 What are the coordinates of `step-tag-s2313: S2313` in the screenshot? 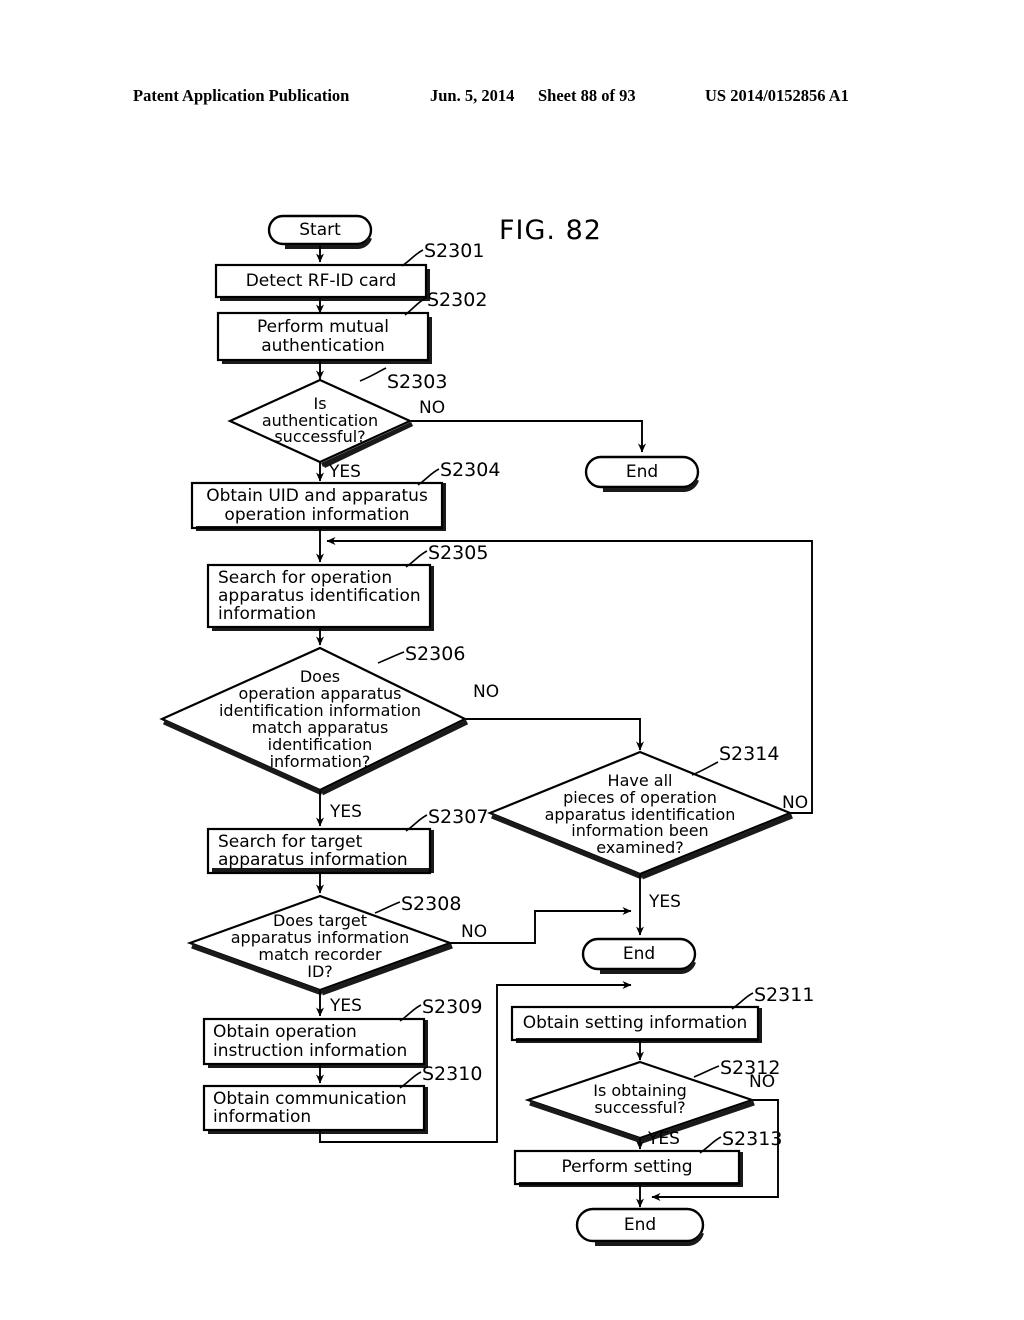 It's located at (752, 1139).